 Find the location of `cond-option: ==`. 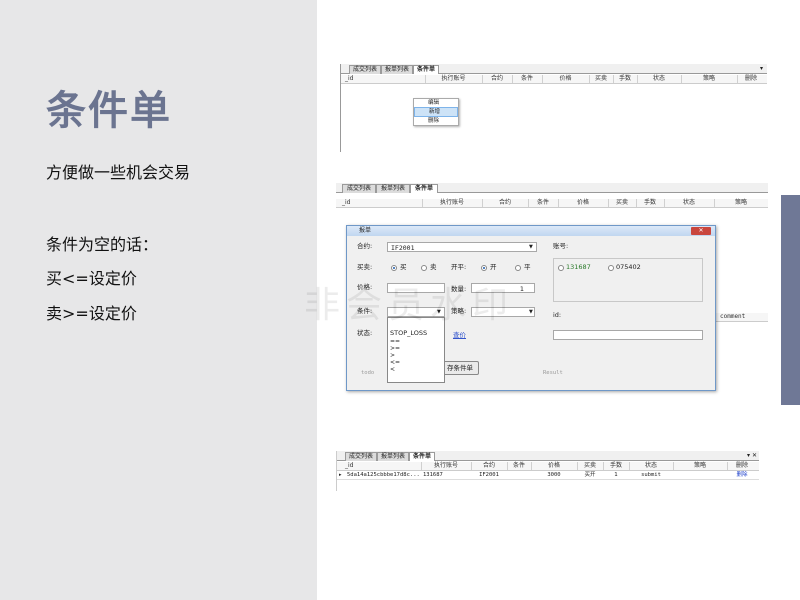

cond-option: == is located at coordinates (416, 341).